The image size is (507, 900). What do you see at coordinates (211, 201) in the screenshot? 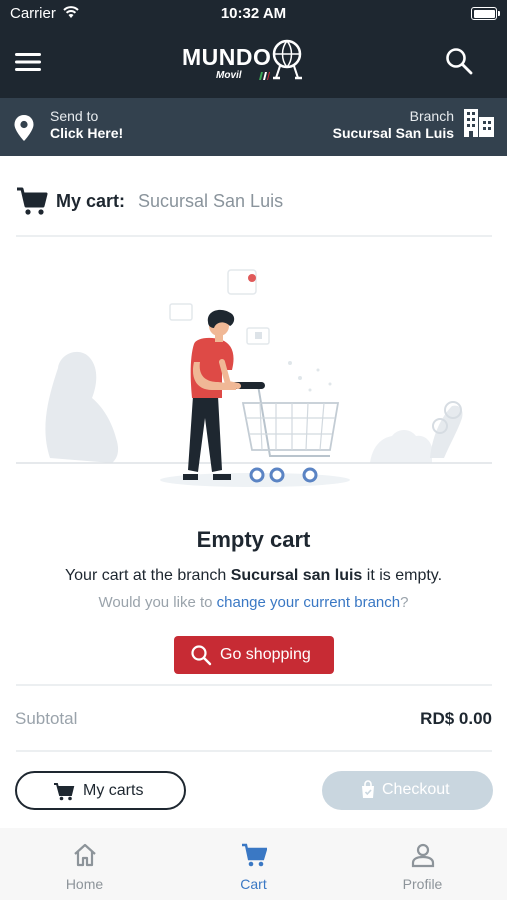
I see `cart-title-branch: Sucursal San Luis` at bounding box center [211, 201].